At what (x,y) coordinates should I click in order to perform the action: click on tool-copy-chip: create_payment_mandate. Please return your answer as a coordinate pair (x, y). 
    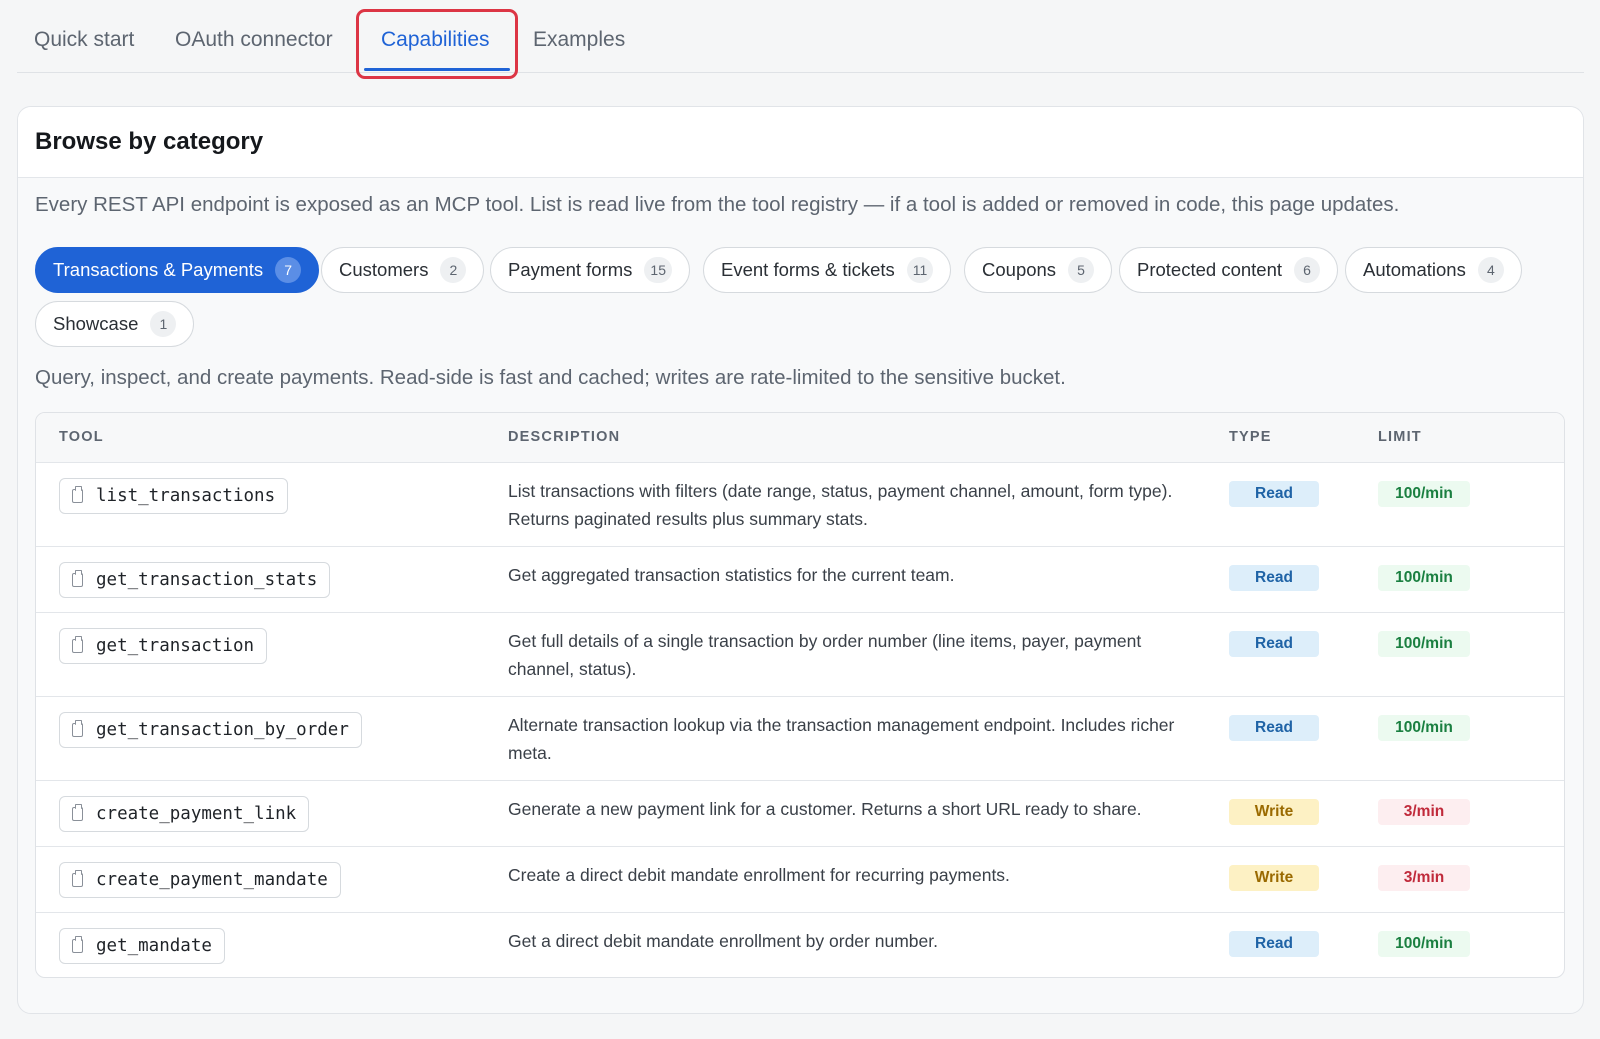
    Looking at the image, I should click on (200, 880).